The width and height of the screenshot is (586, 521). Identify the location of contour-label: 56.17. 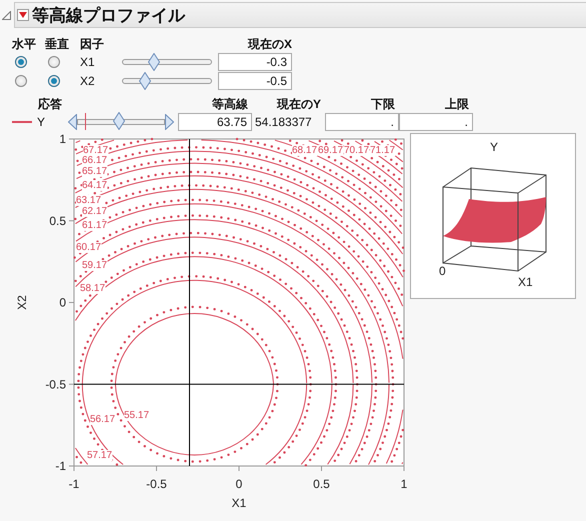
(103, 419).